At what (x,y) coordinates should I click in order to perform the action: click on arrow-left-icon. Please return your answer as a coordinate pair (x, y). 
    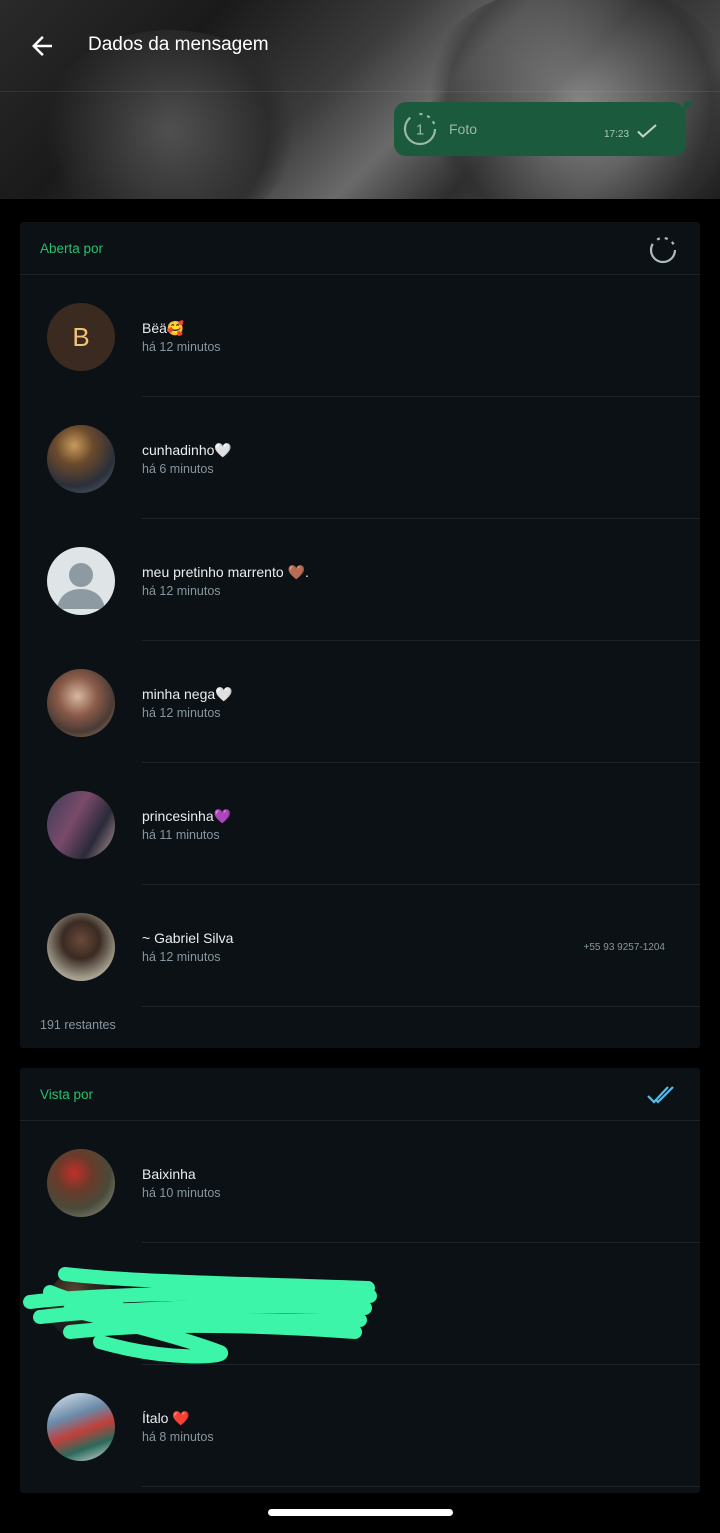
    Looking at the image, I should click on (42, 46).